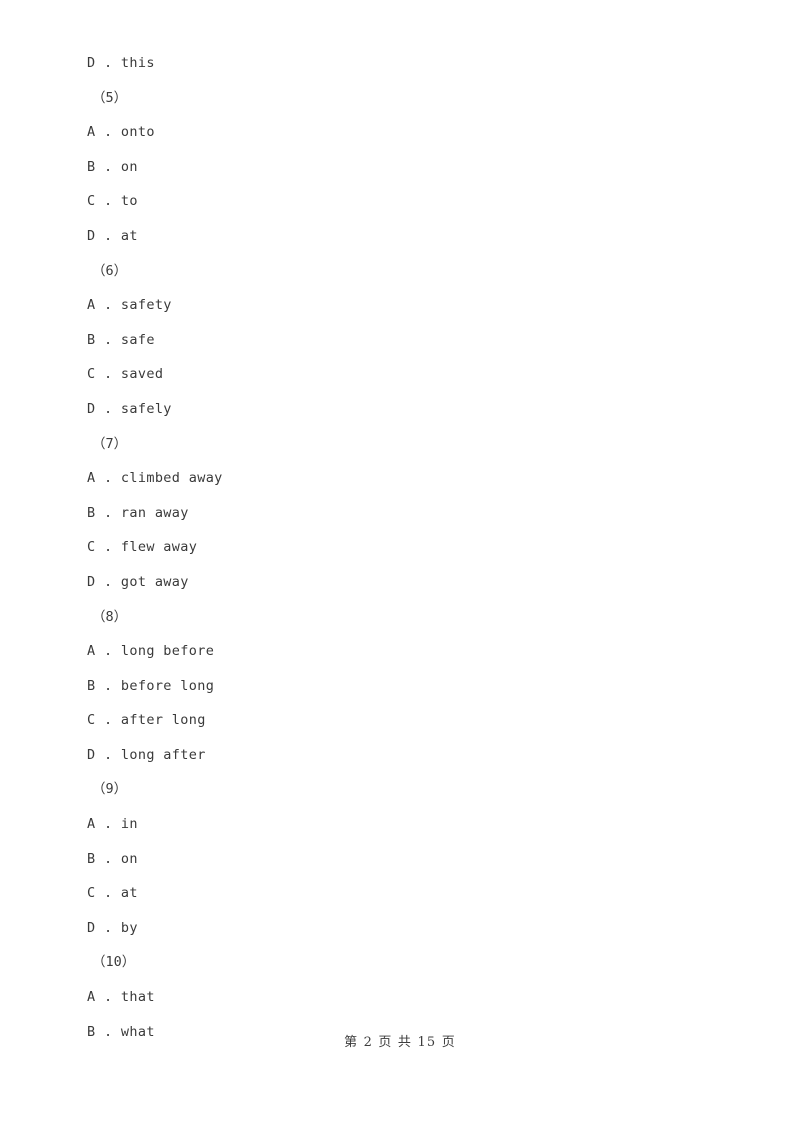 The height and width of the screenshot is (1132, 800). I want to click on answer-option: A . in, so click(400, 824).